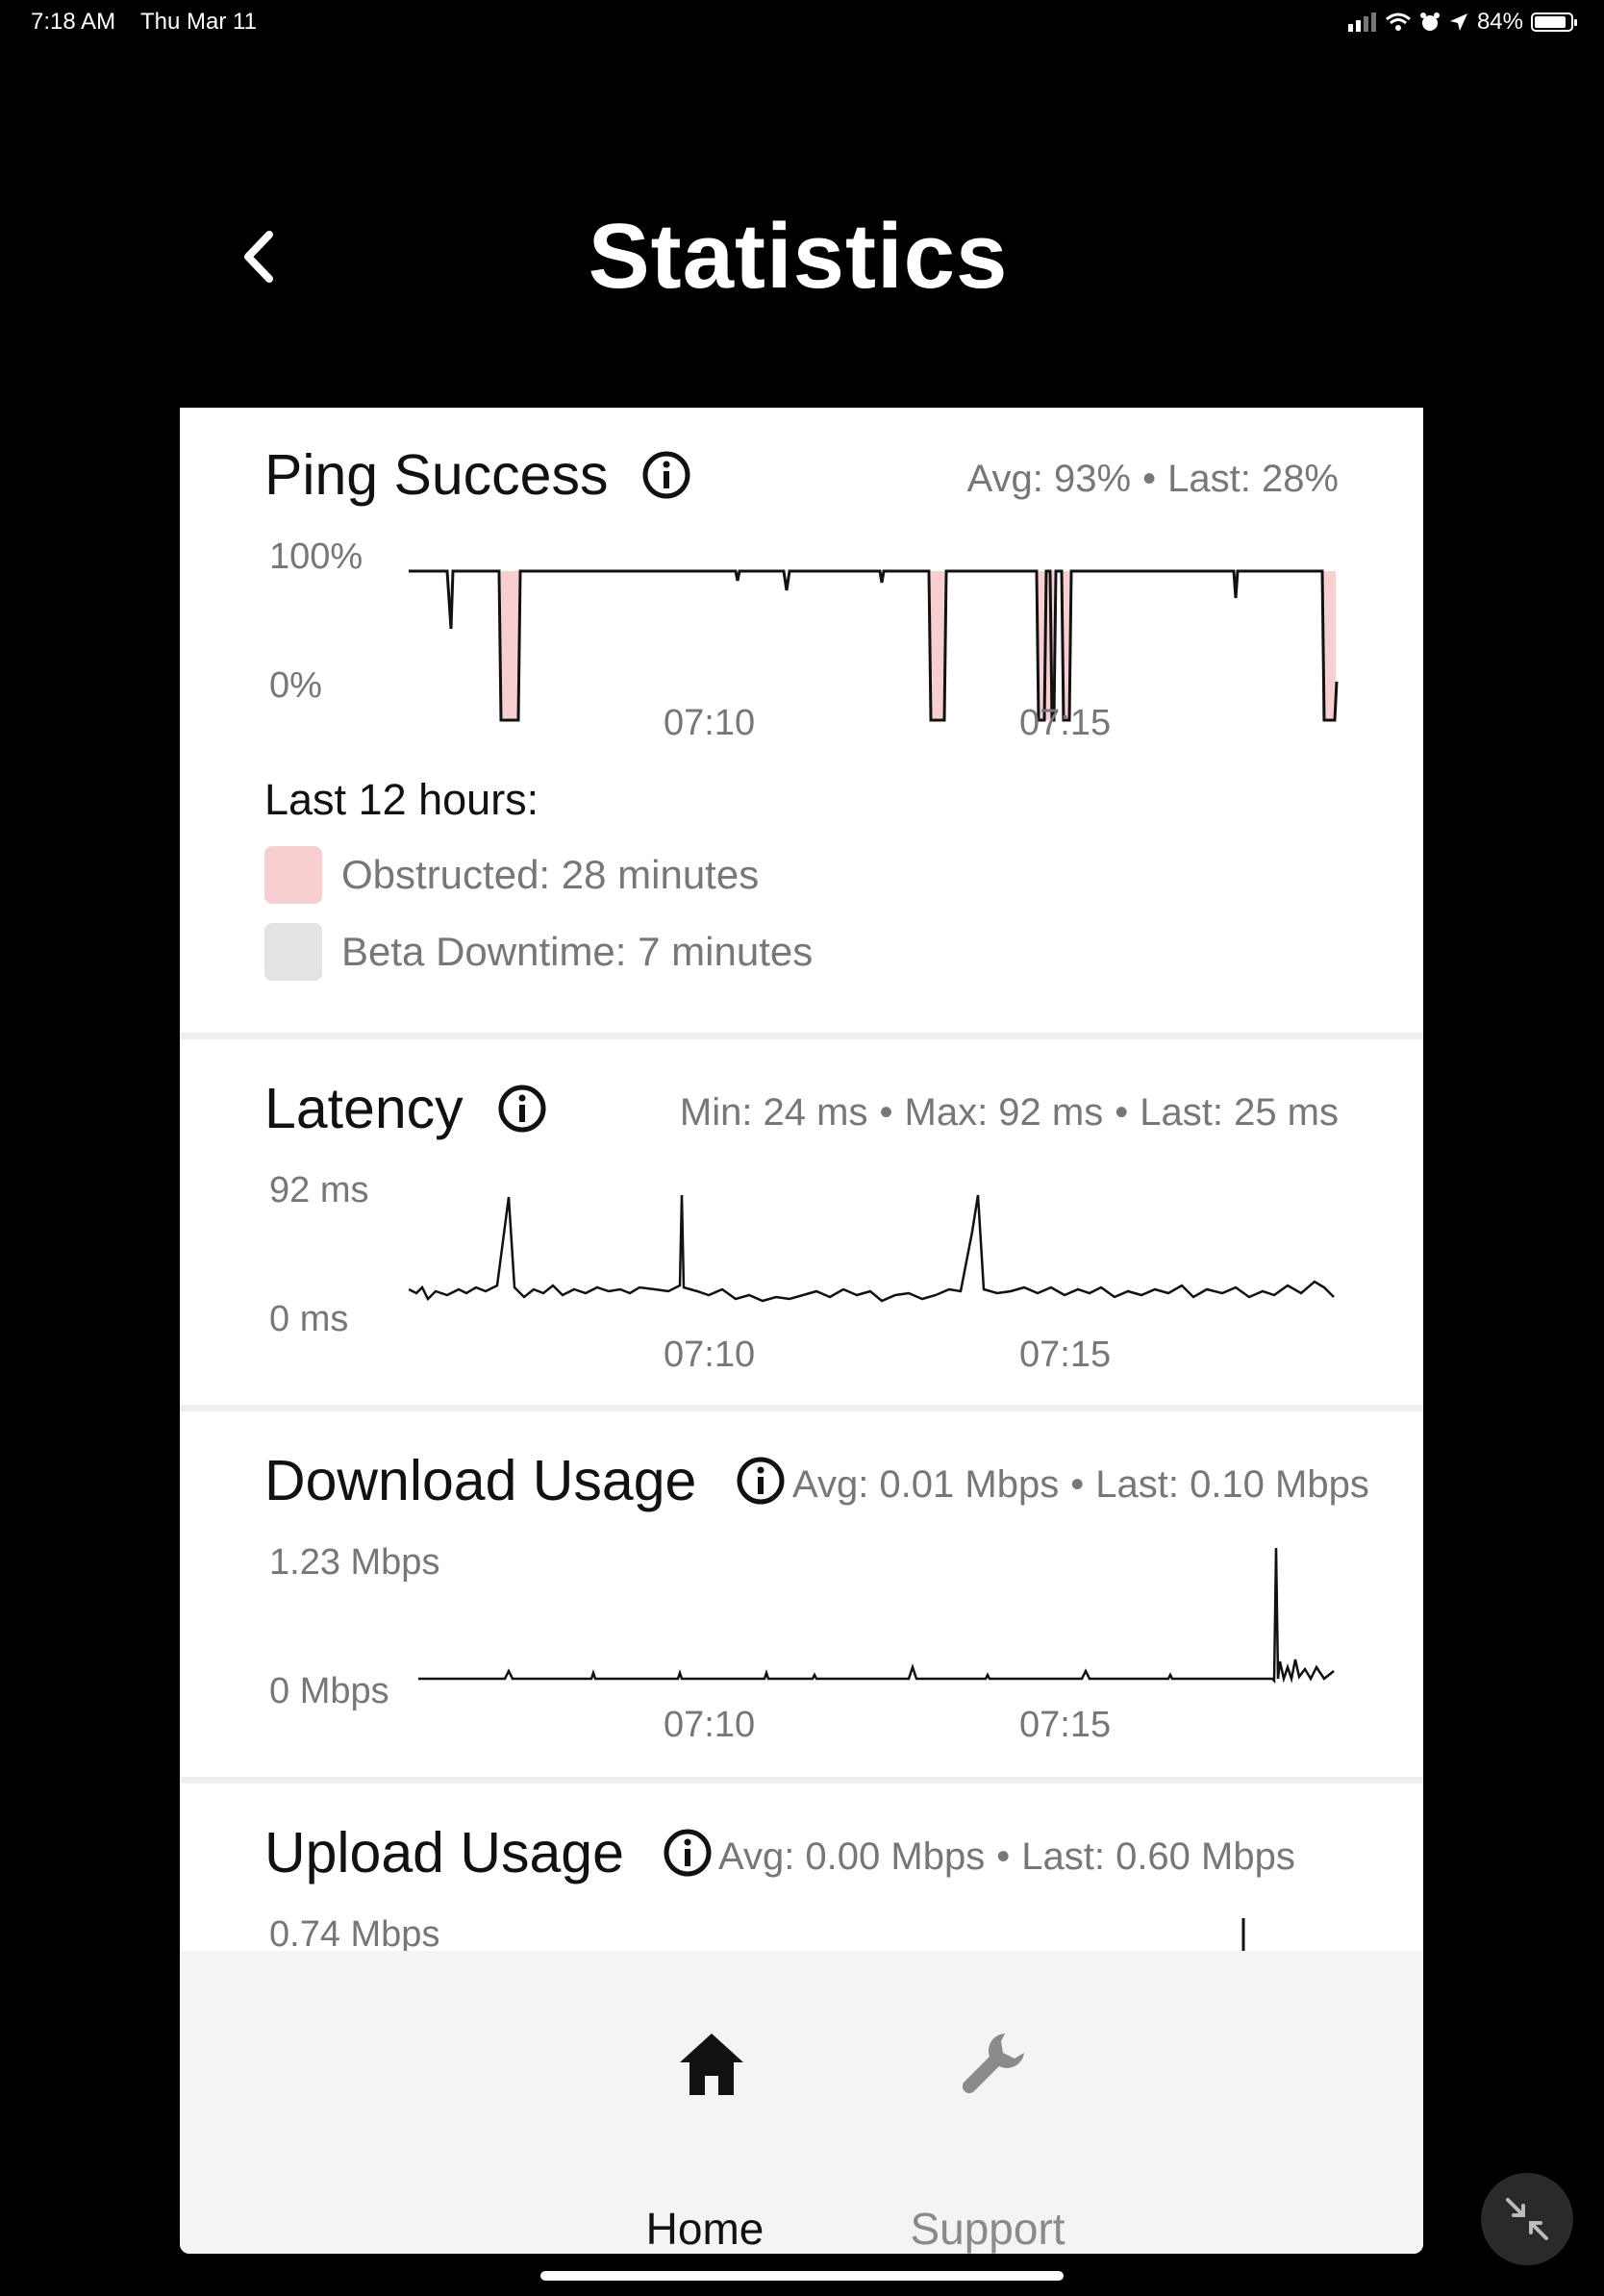  What do you see at coordinates (704, 2102) in the screenshot?
I see `nav-home: Home` at bounding box center [704, 2102].